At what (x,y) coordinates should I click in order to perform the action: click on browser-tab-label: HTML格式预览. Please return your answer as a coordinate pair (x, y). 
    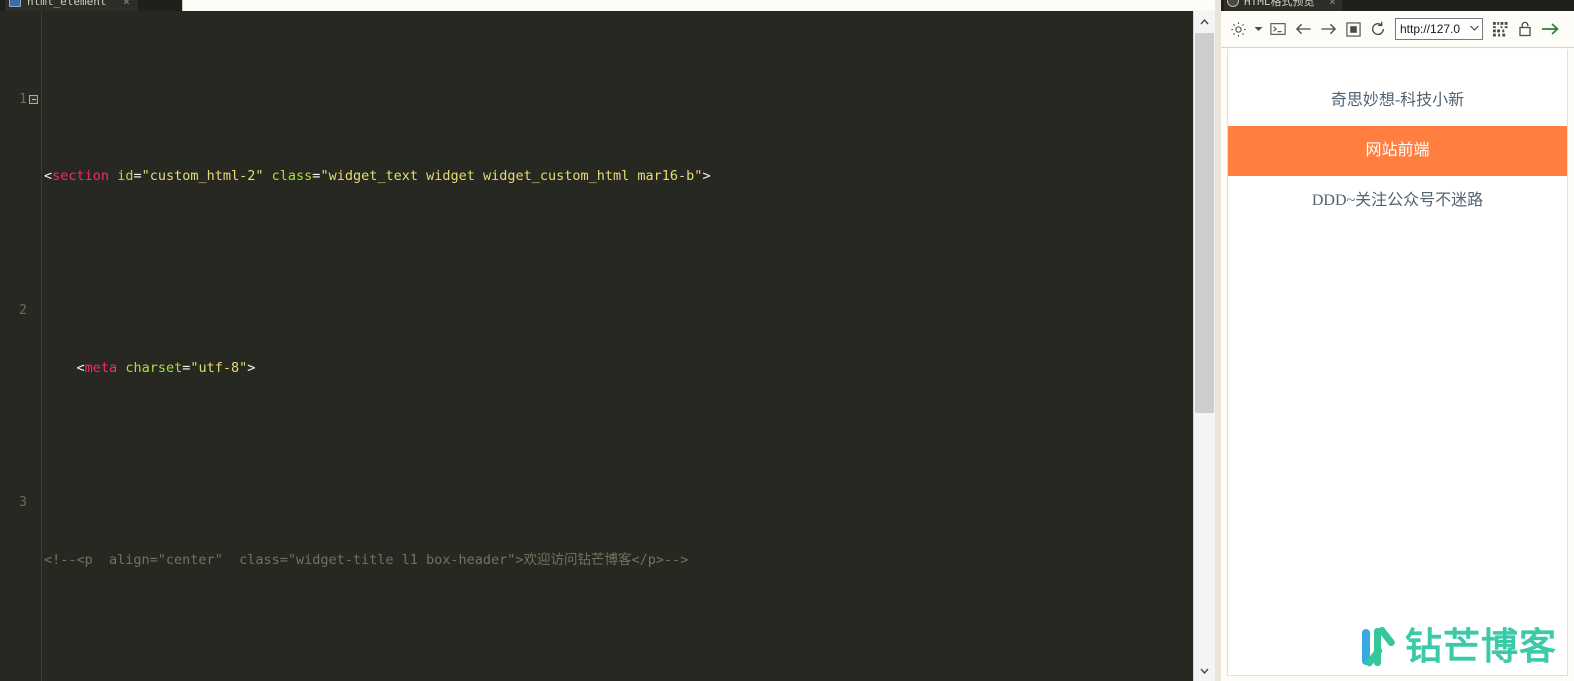
    Looking at the image, I should click on (1279, 4).